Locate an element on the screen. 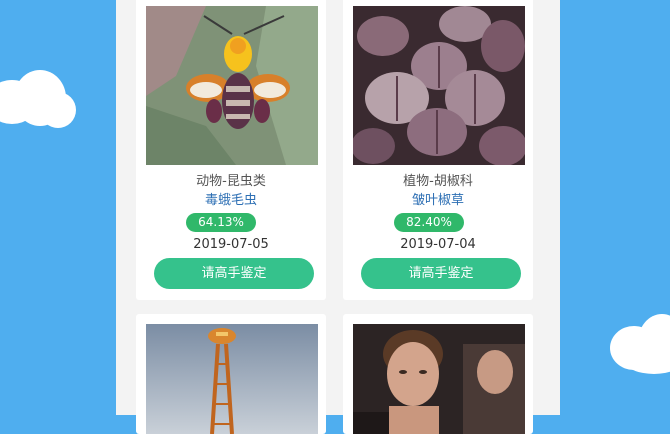 The image size is (670, 434). species-name-link: 毒蛾毛虫 is located at coordinates (231, 201).